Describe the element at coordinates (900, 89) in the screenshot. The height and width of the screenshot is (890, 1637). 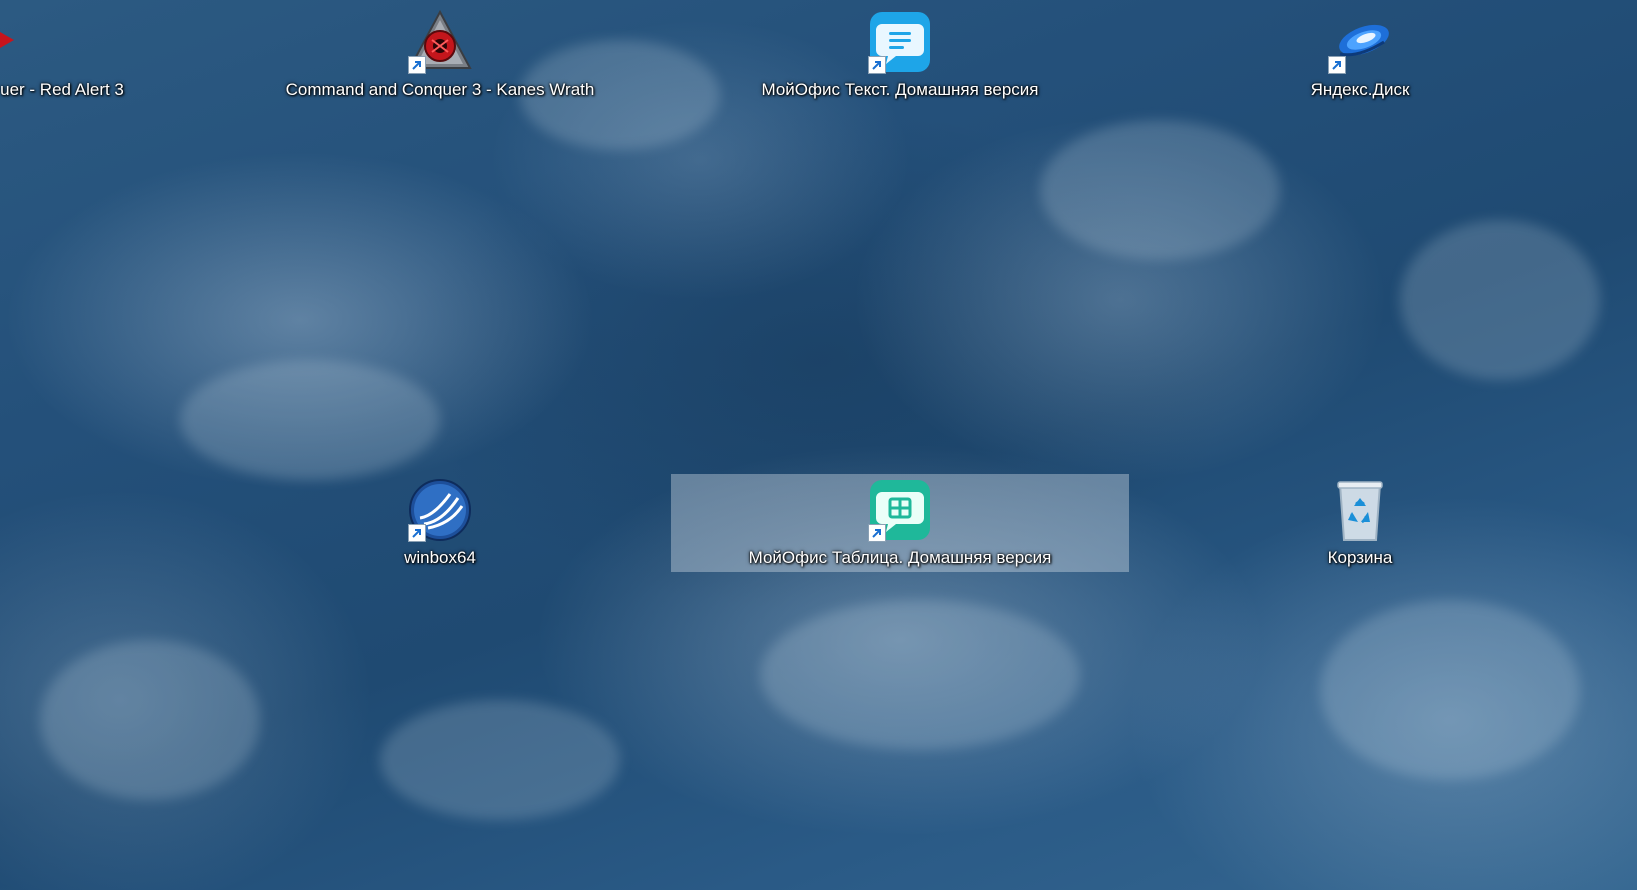
I see `icon-label: МойОфис Текст. Домашняя версия` at that location.